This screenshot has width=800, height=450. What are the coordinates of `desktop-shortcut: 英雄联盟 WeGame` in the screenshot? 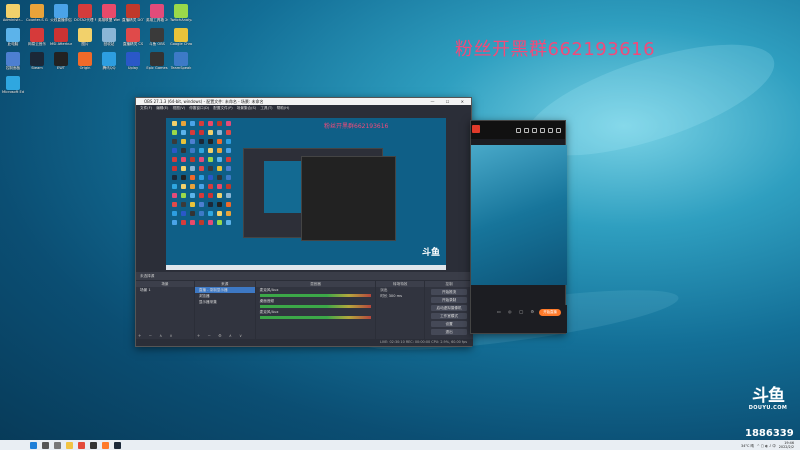 It's located at (109, 13).